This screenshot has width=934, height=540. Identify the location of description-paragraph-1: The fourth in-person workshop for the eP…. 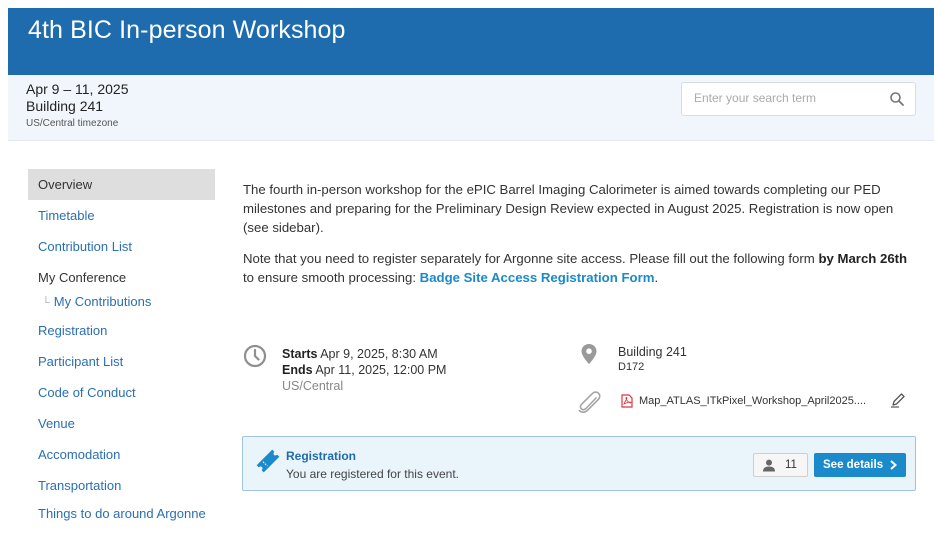
(568, 208).